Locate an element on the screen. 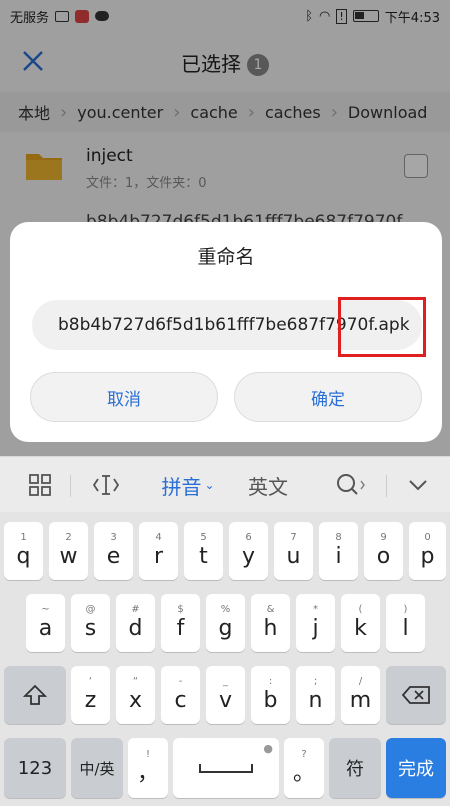 This screenshot has height=806, width=450. extension-highlight-box is located at coordinates (382, 327).